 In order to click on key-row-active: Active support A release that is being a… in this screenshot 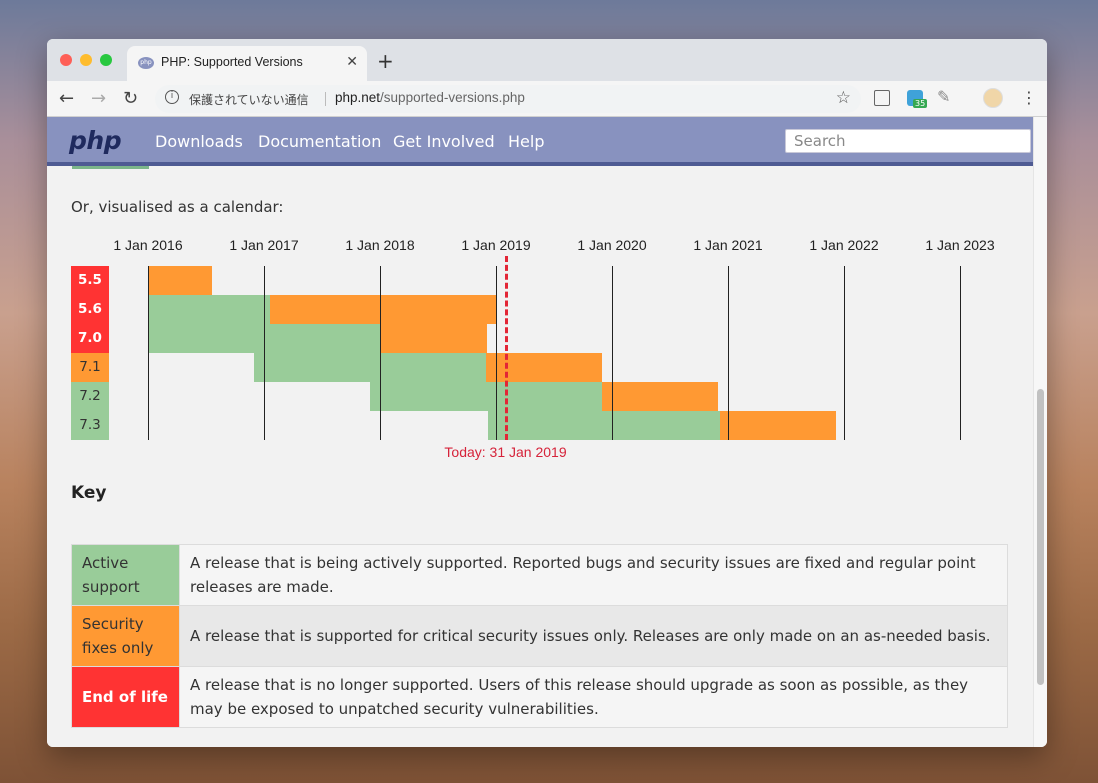, I will do `click(539, 575)`.